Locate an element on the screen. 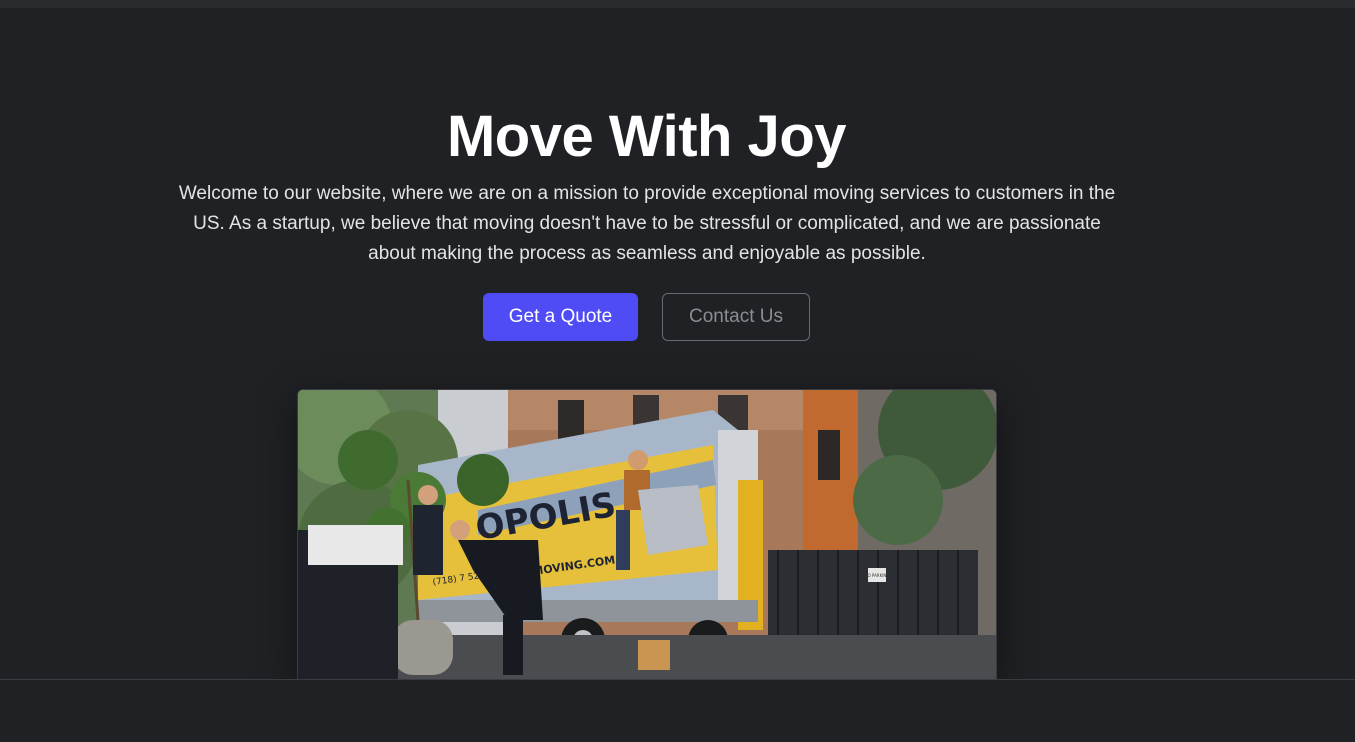 Image resolution: width=1355 pixels, height=742 pixels. contact-us-button: Contact Us is located at coordinates (736, 317).